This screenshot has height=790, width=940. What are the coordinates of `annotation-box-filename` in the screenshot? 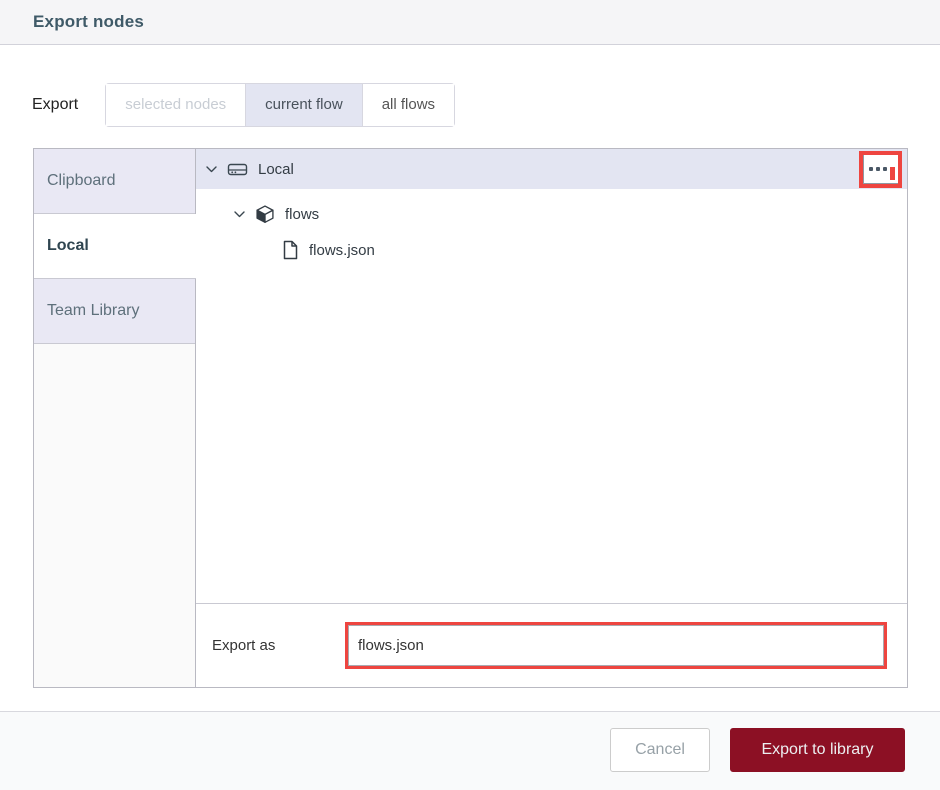 It's located at (616, 645).